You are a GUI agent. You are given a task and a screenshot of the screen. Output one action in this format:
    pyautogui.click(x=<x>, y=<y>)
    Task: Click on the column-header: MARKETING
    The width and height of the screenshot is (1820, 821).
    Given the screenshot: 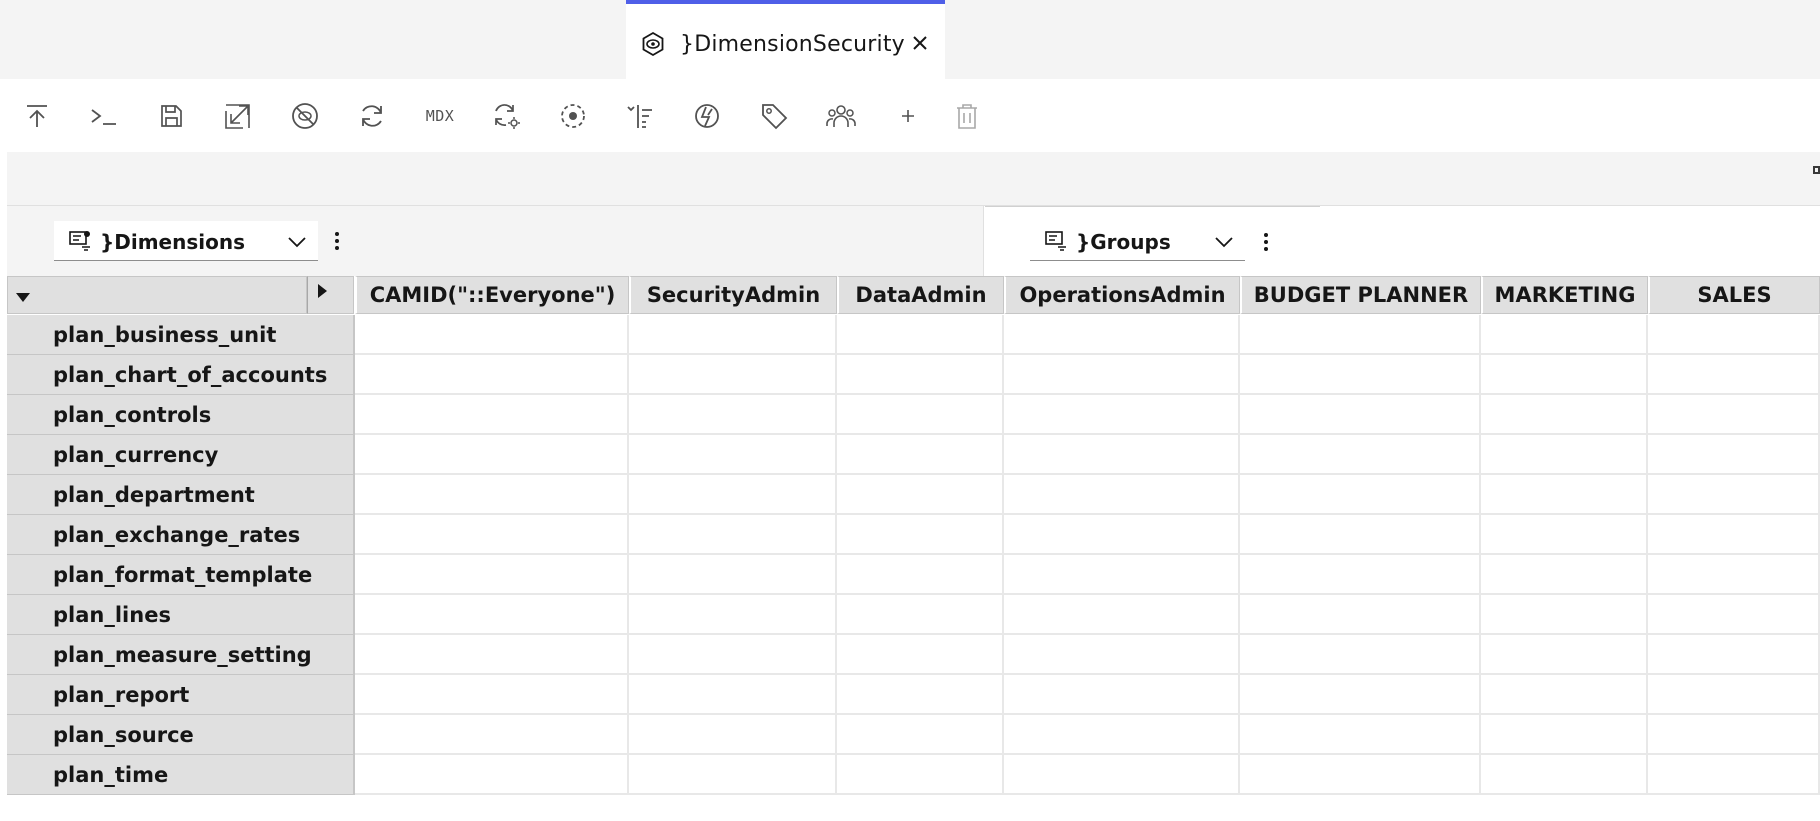 What is the action you would take?
    pyautogui.click(x=1564, y=295)
    